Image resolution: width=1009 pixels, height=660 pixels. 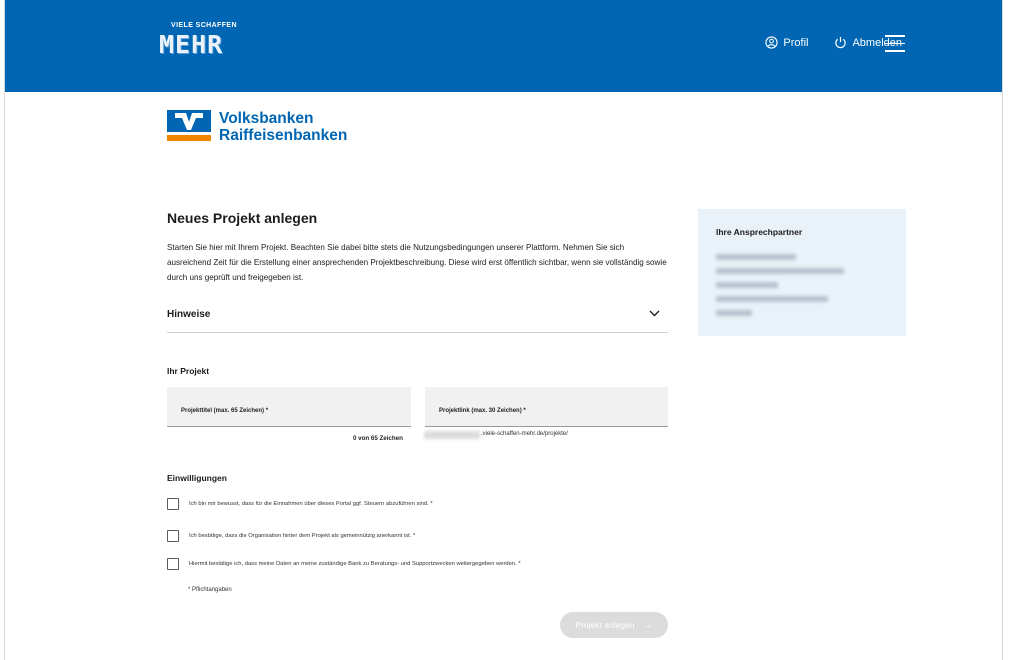 What do you see at coordinates (524, 434) in the screenshot?
I see `project-link-suffix: .viele-schaffen-mehr.de/projekte/` at bounding box center [524, 434].